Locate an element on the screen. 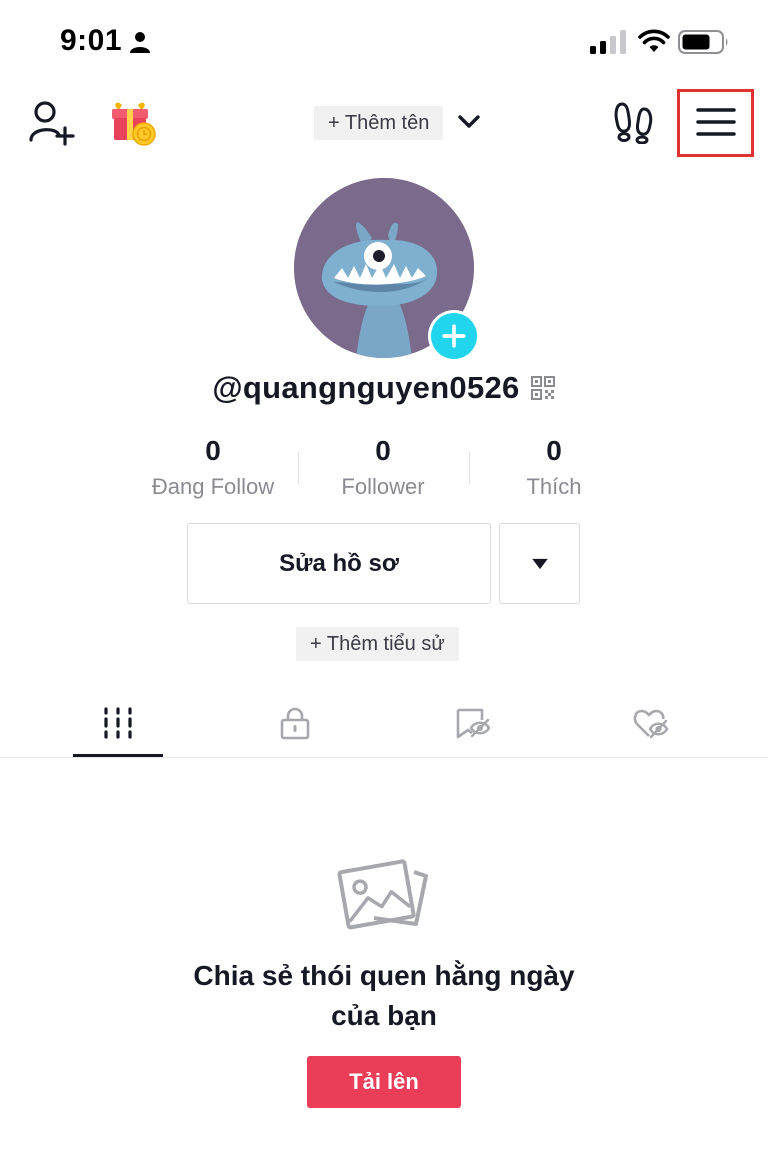 Image resolution: width=768 pixels, height=1160 pixels. status-time: 9:01 is located at coordinates (91, 40).